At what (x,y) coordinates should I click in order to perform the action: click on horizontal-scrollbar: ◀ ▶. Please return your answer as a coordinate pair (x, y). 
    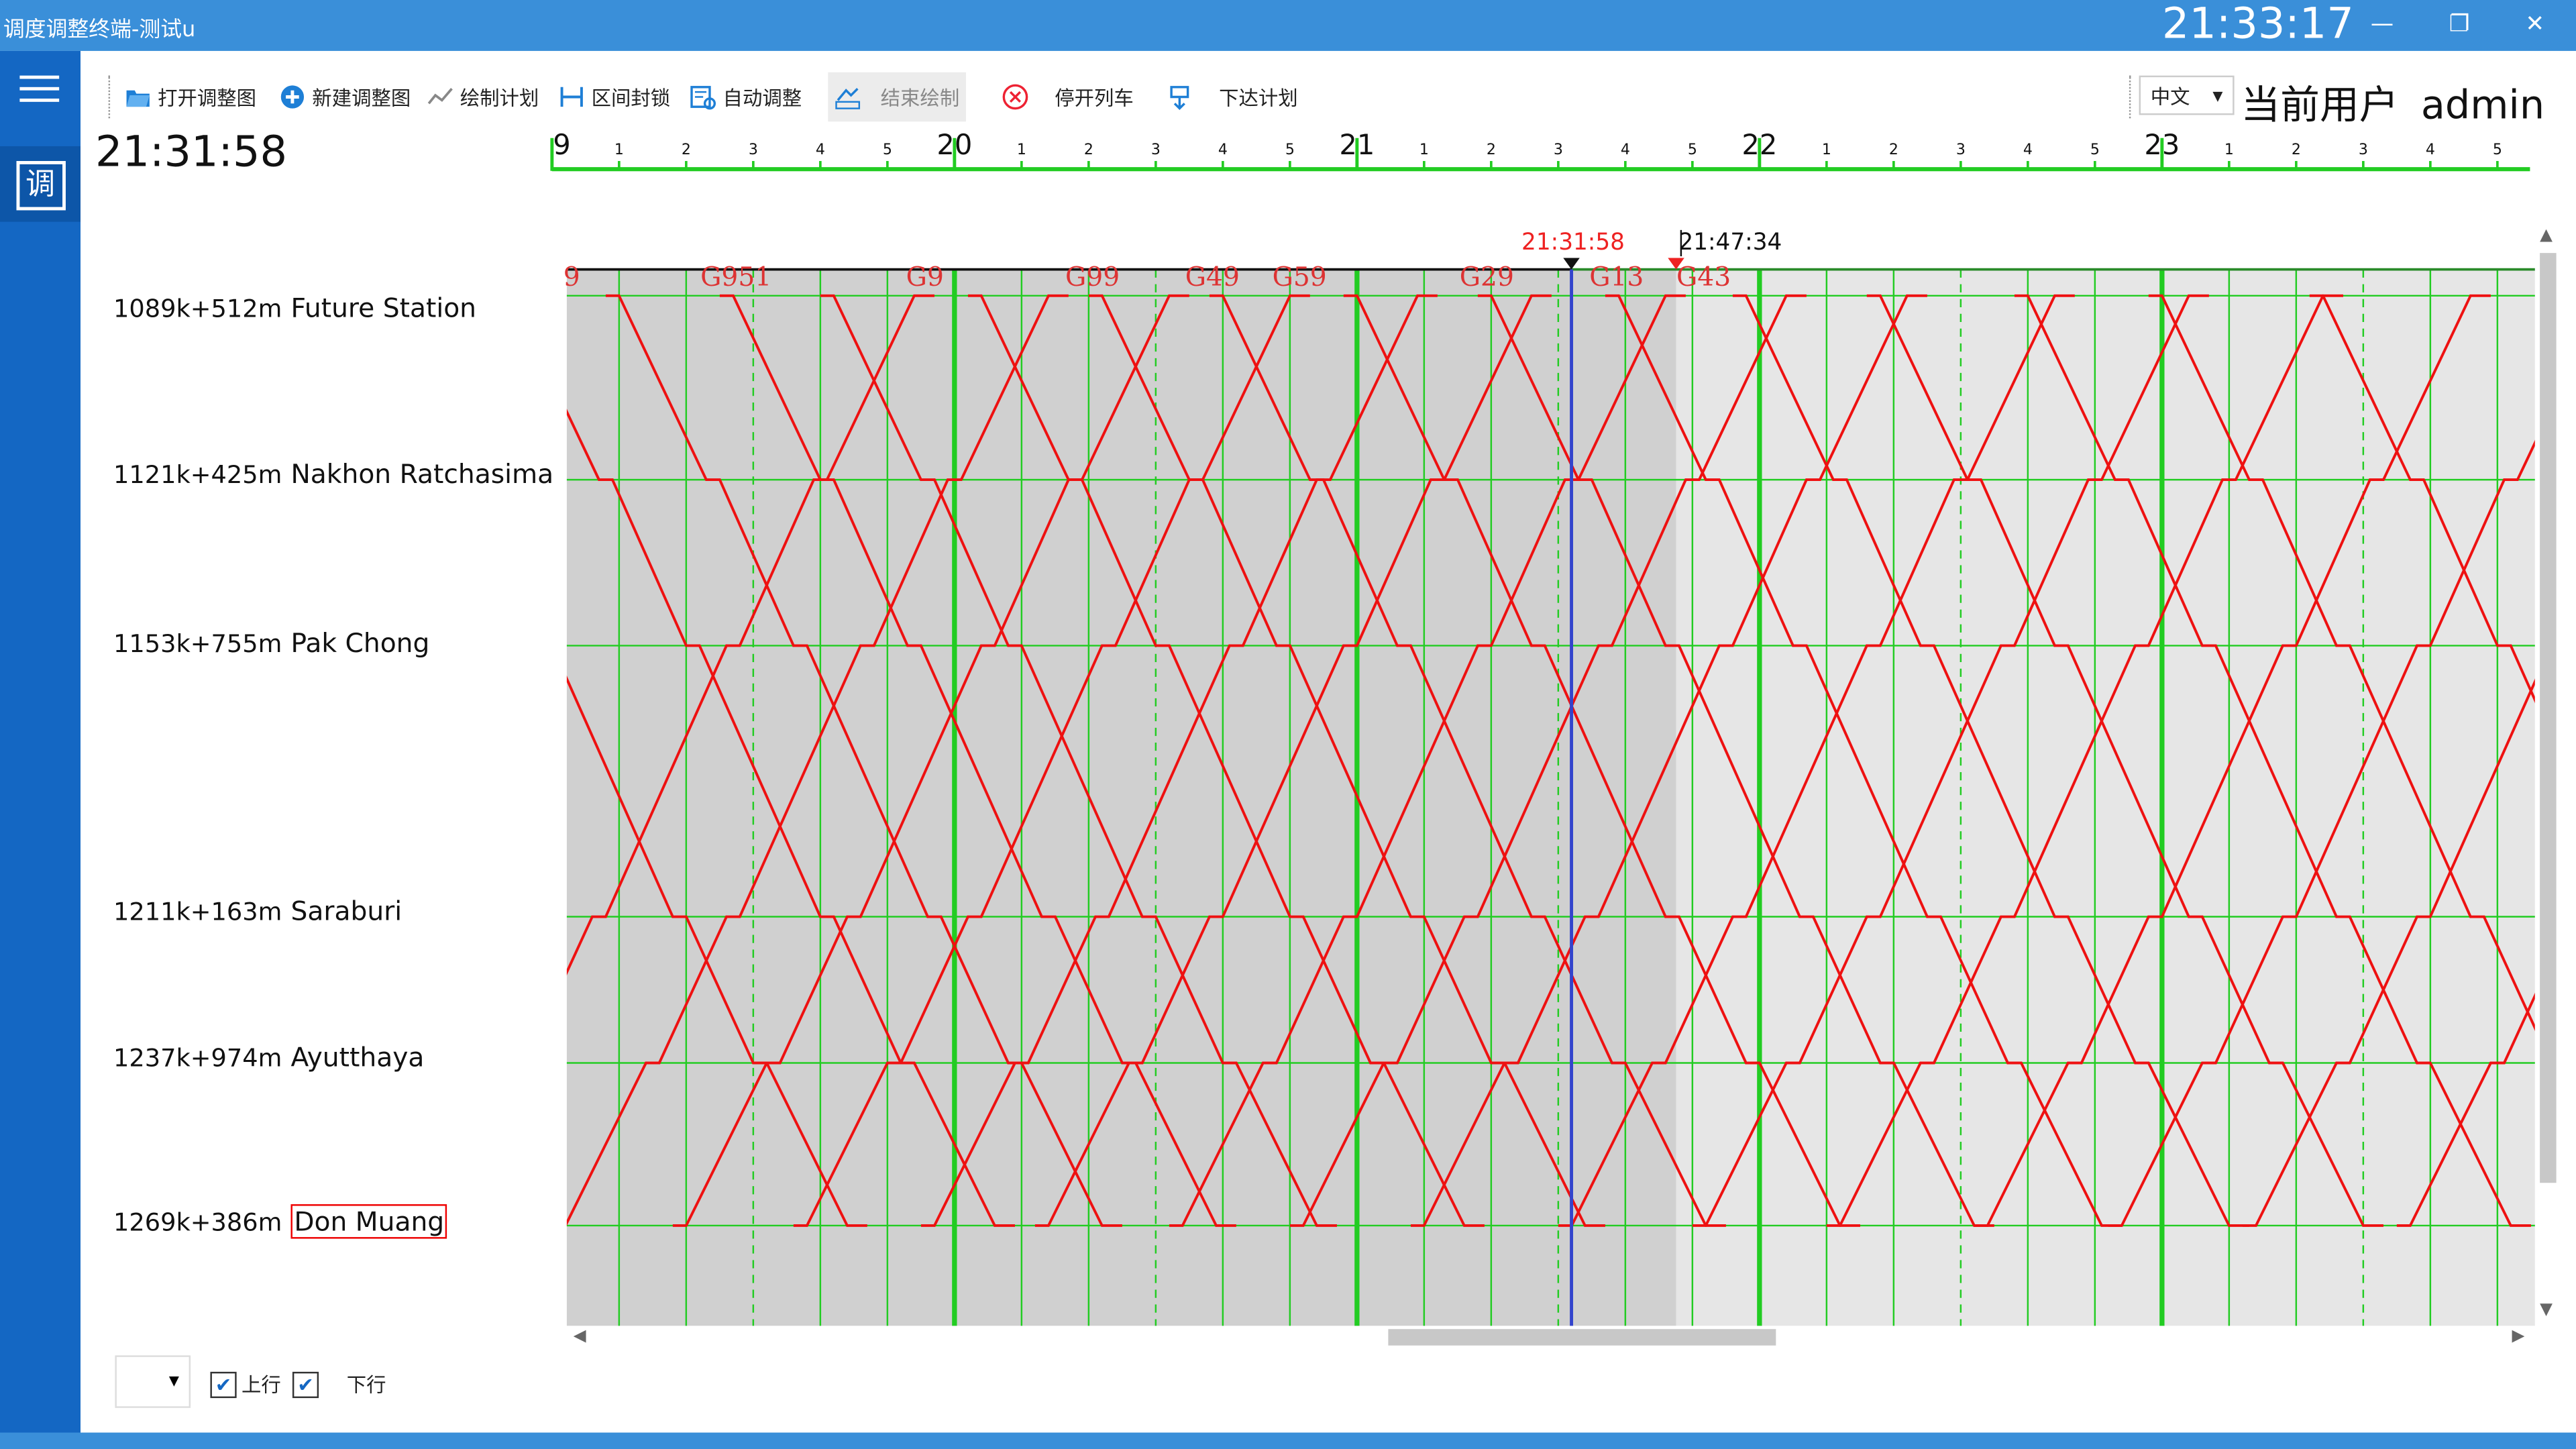
    Looking at the image, I should click on (1548, 1337).